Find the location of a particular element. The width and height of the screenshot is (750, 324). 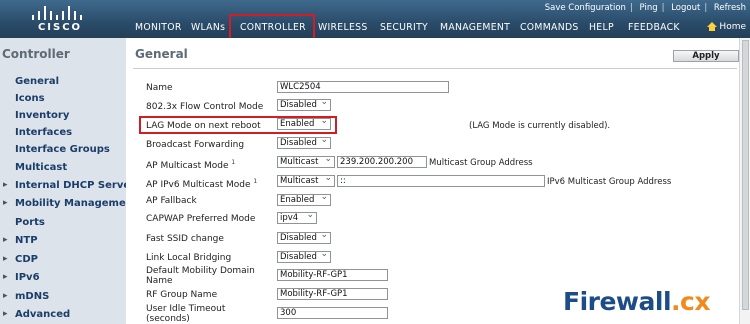

save-configuration-link: Save Configuration is located at coordinates (585, 8).